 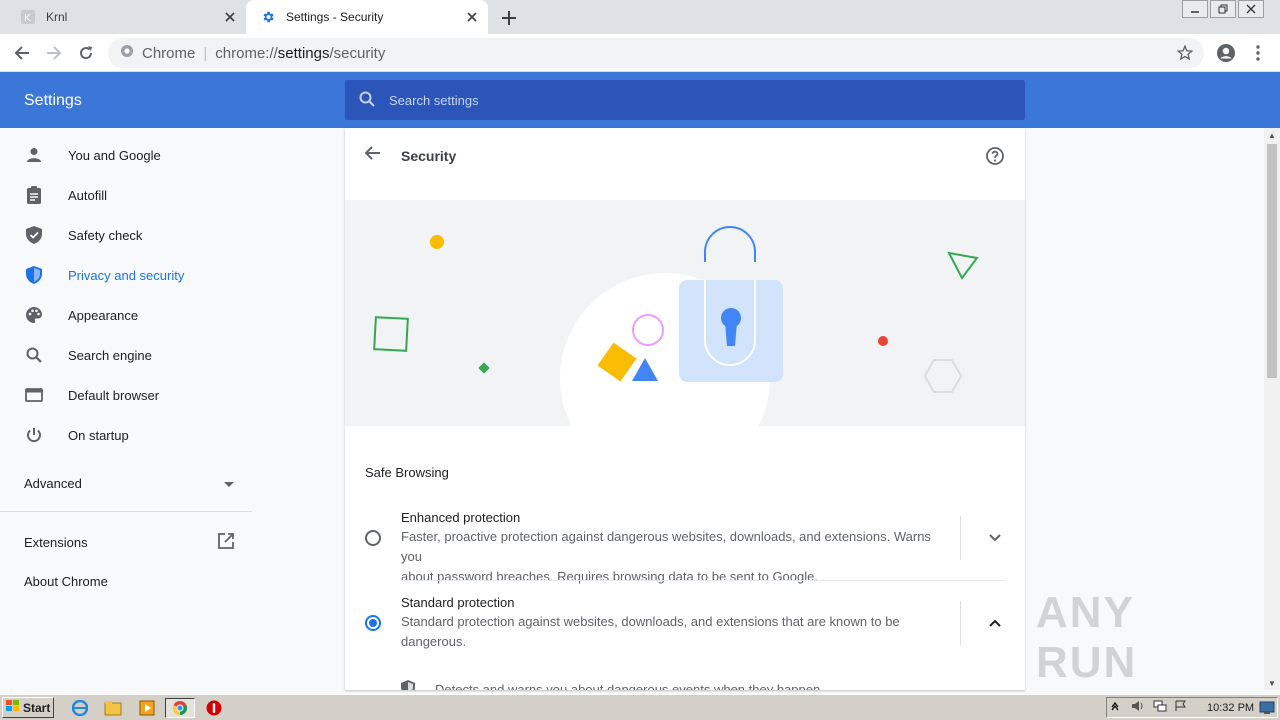 I want to click on show-desktop-icon, so click(x=1267, y=709).